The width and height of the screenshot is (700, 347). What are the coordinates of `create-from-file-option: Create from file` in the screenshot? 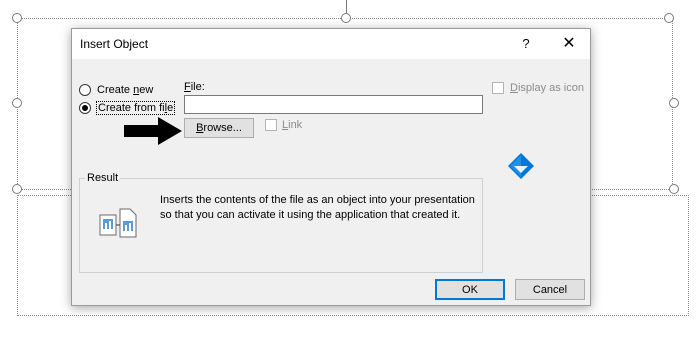 It's located at (127, 108).